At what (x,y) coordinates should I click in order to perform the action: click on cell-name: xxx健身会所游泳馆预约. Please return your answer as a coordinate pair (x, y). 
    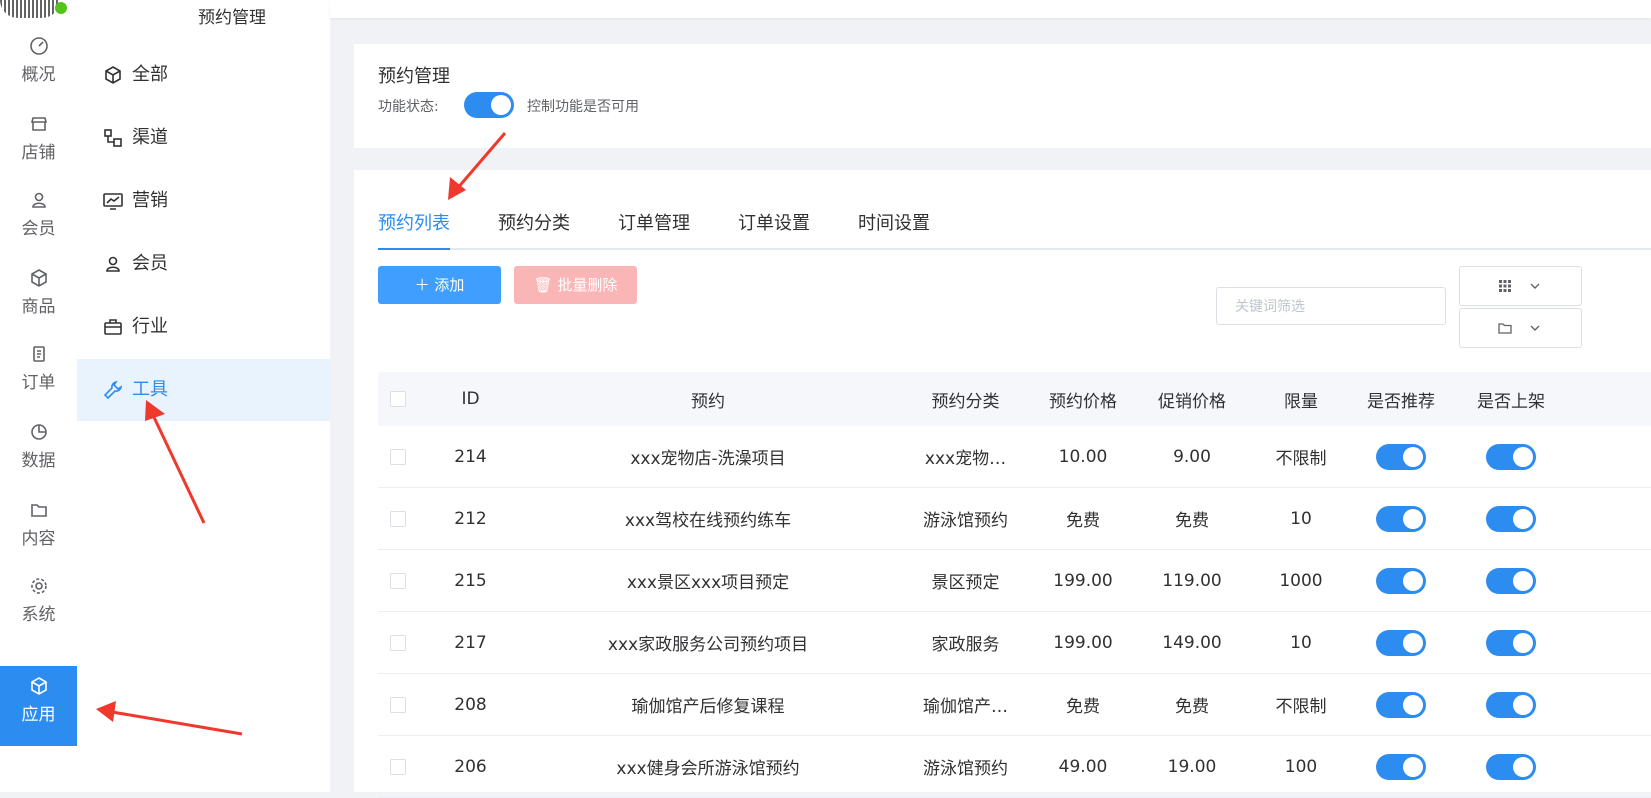
    Looking at the image, I should click on (708, 766).